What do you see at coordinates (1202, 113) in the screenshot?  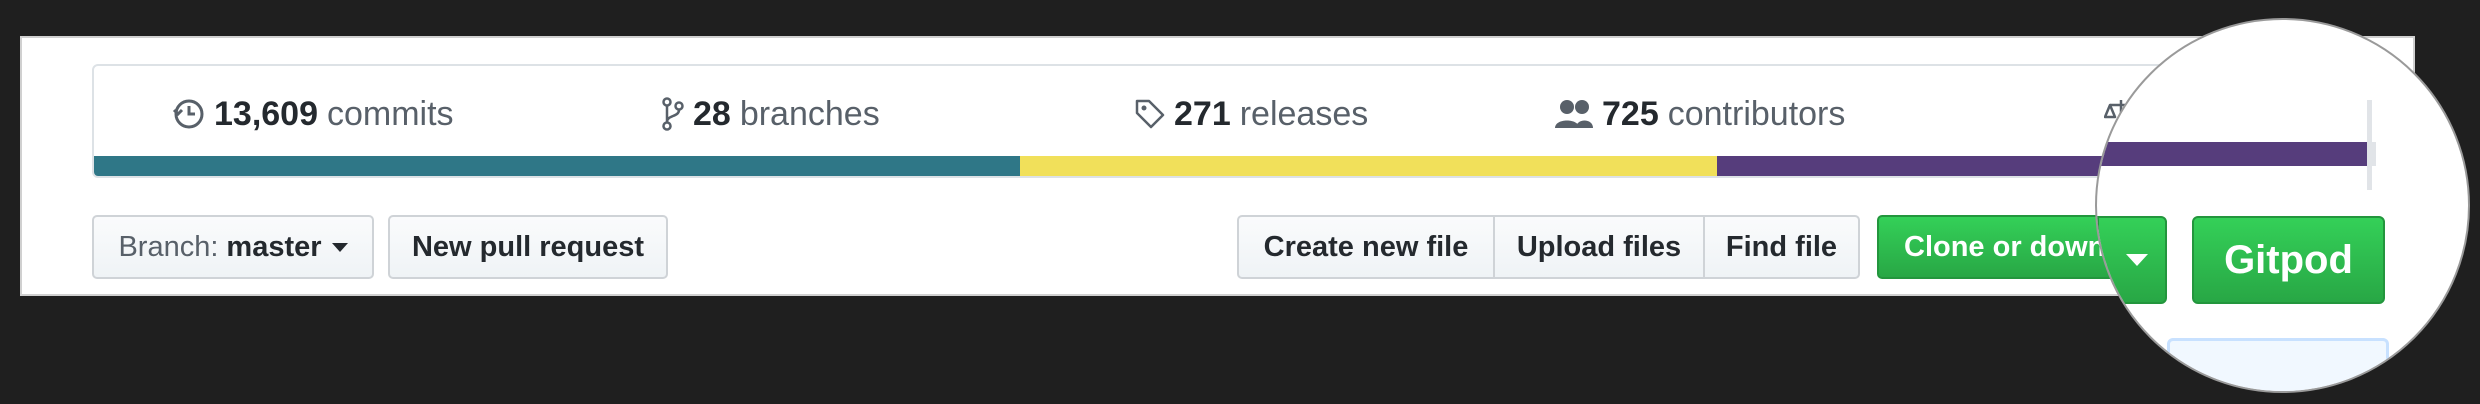 I see `releases-count: 271` at bounding box center [1202, 113].